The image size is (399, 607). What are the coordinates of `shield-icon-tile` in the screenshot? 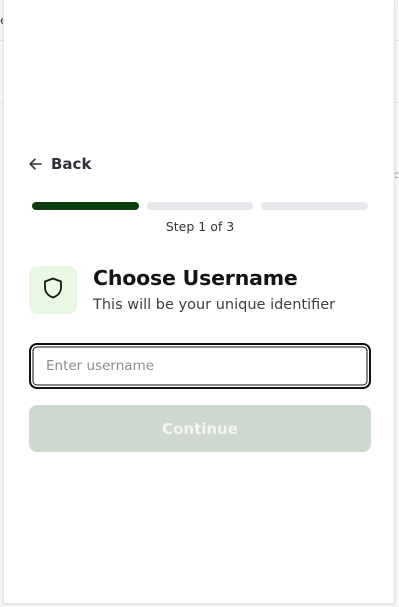 It's located at (53, 290).